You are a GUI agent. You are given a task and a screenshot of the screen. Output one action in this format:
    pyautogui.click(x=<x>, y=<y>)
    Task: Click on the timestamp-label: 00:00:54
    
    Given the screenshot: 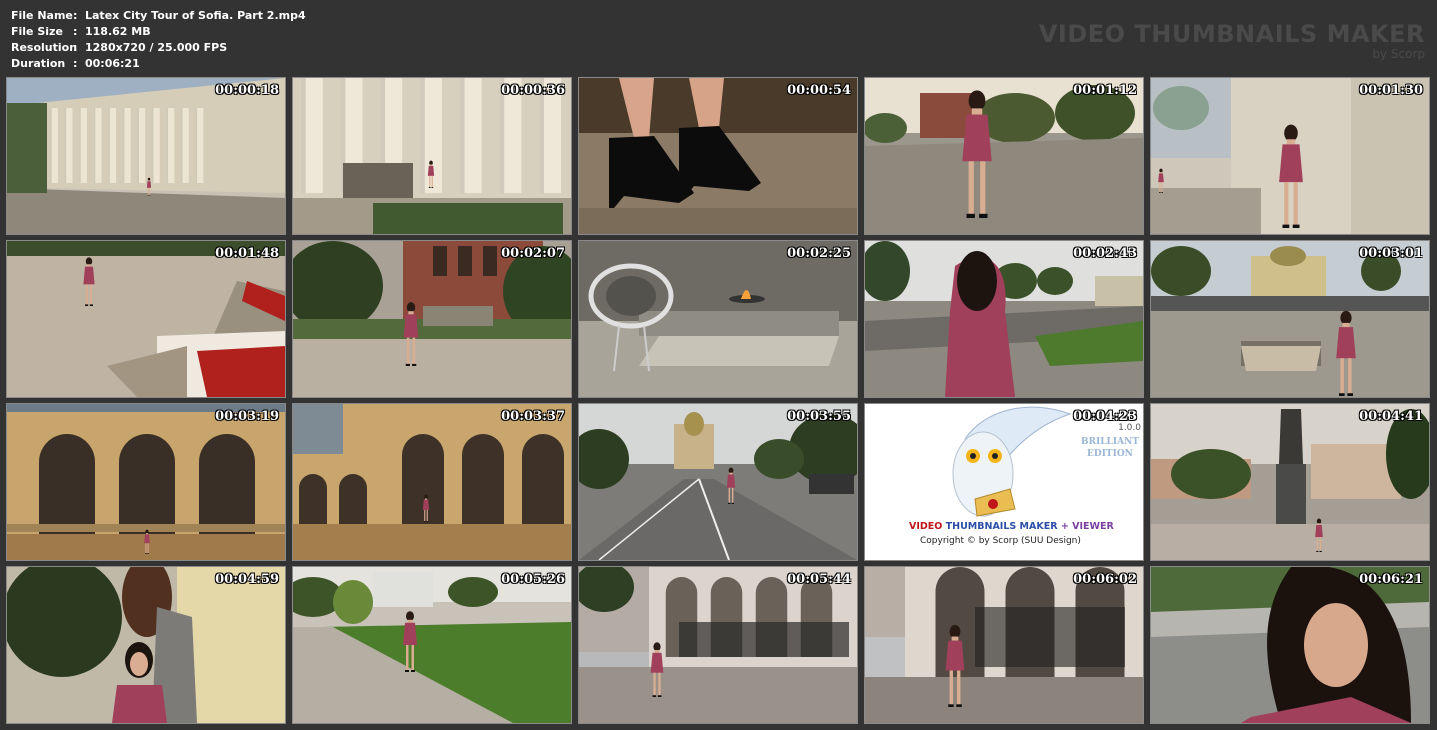 What is the action you would take?
    pyautogui.click(x=819, y=90)
    